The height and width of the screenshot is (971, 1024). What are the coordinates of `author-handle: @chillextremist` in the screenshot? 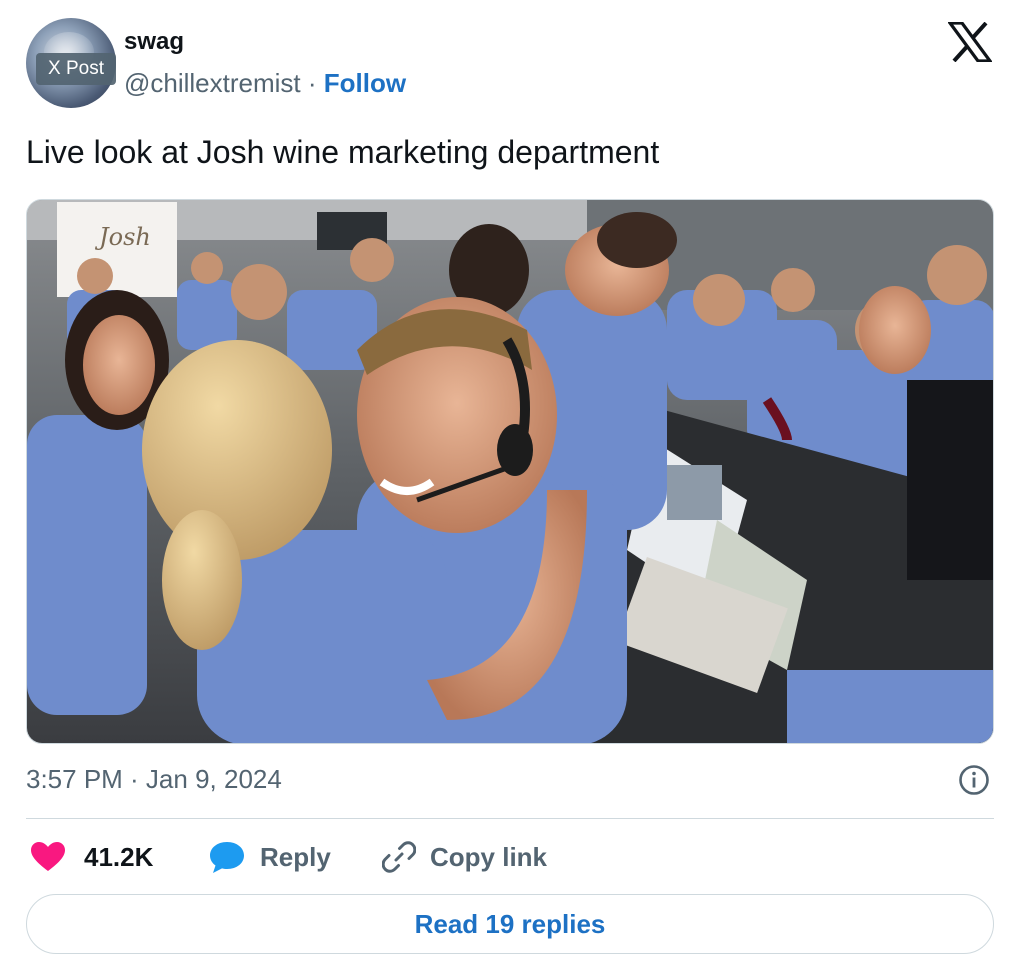 It's located at (212, 83).